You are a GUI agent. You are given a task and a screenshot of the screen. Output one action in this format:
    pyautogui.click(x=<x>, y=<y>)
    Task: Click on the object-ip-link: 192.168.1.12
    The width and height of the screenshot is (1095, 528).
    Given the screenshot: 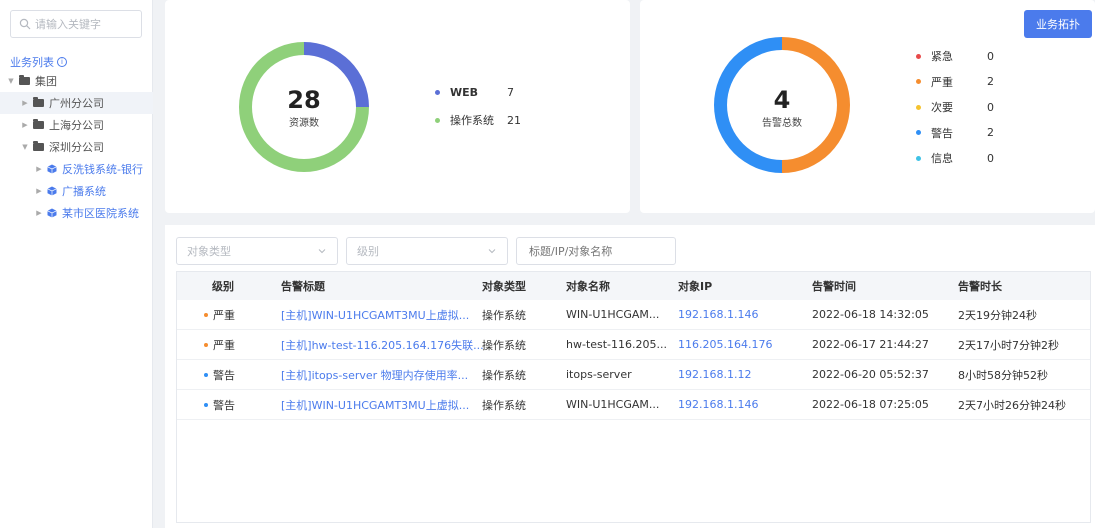 What is the action you would take?
    pyautogui.click(x=714, y=374)
    